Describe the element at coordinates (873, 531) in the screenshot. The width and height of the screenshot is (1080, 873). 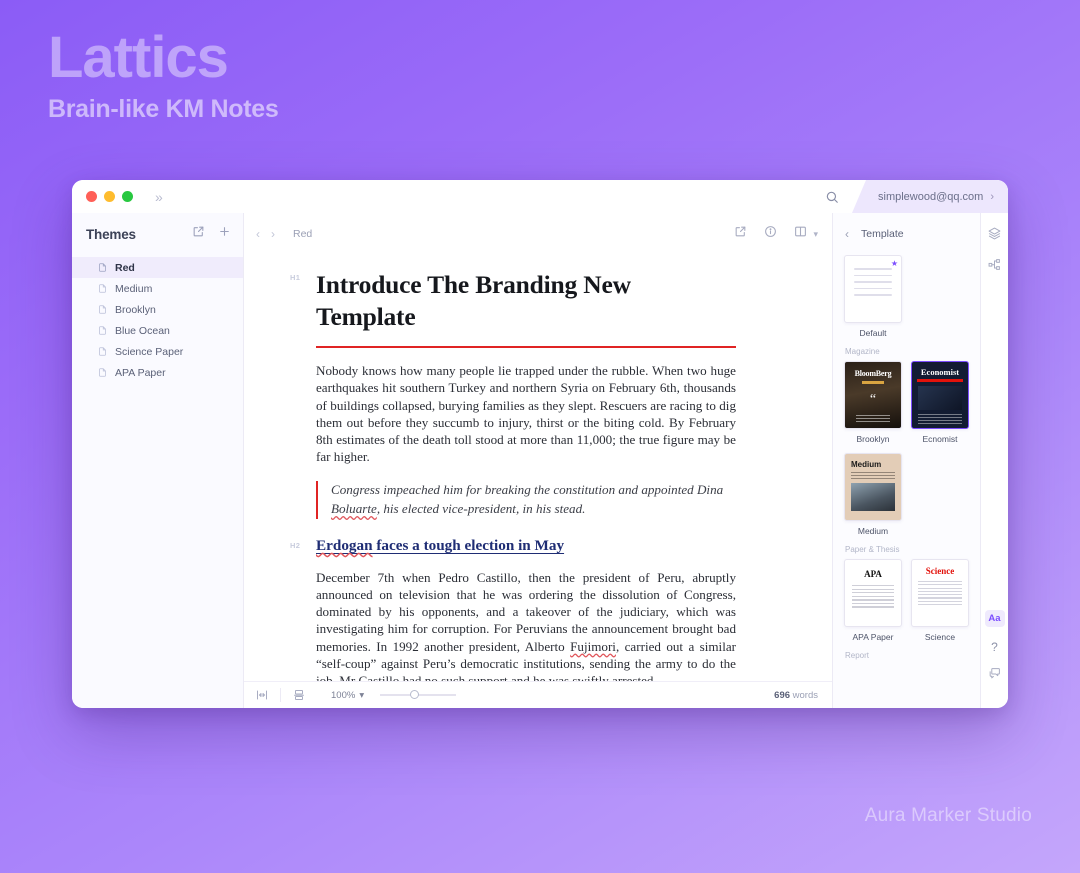
I see `template-card-label: Medium` at that location.